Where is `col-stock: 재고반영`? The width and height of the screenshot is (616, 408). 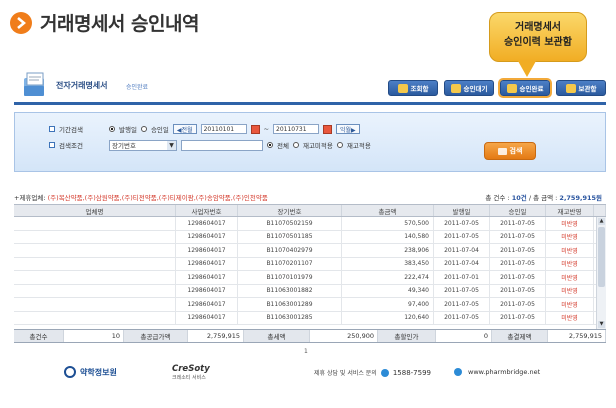
col-stock: 재고반영 is located at coordinates (570, 210).